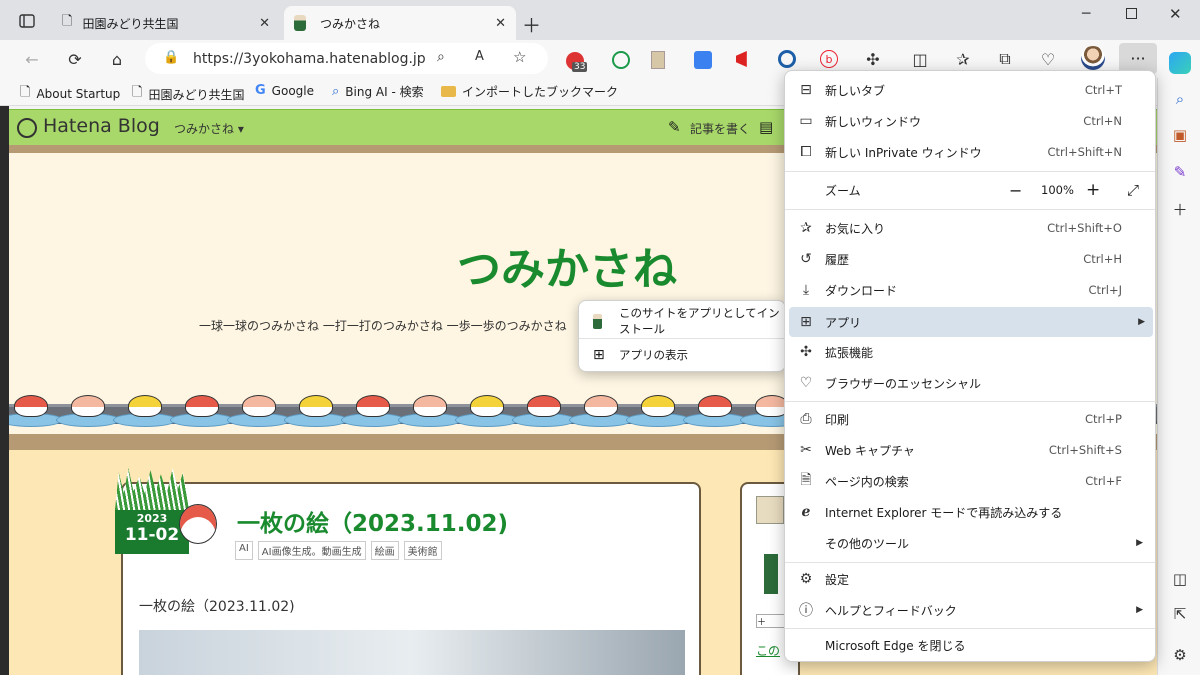 The width and height of the screenshot is (1200, 675). Describe the element at coordinates (970, 512) in the screenshot. I see `menu-ie-mode: ℯ Internet Explorer モードで再読み込みする` at that location.